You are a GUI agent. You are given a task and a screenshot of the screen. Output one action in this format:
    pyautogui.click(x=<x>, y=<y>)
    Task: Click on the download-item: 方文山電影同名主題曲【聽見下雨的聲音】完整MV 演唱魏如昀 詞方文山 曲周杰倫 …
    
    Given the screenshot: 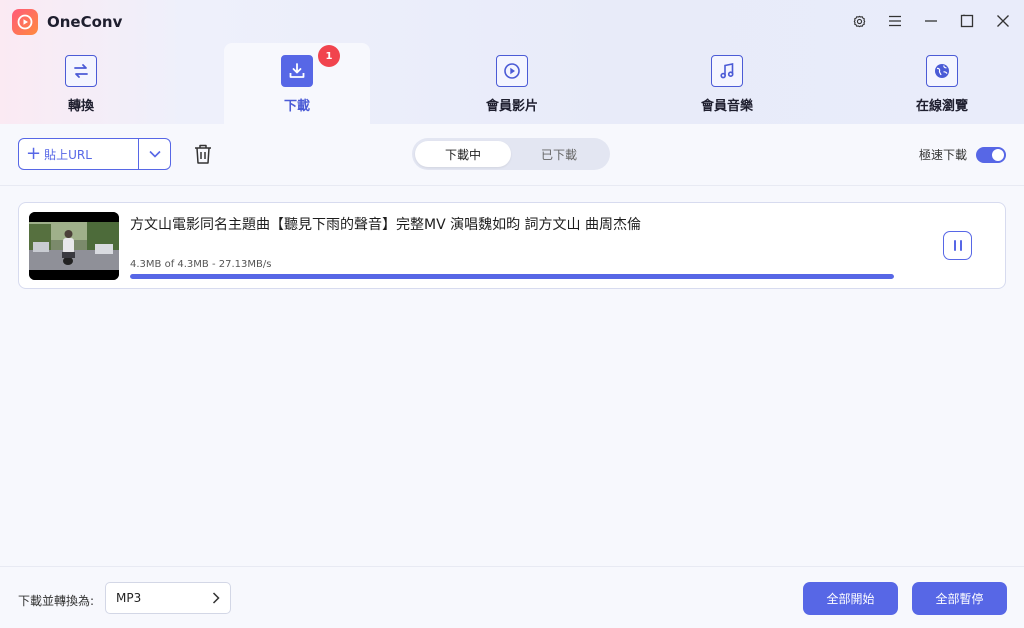 What is the action you would take?
    pyautogui.click(x=512, y=245)
    